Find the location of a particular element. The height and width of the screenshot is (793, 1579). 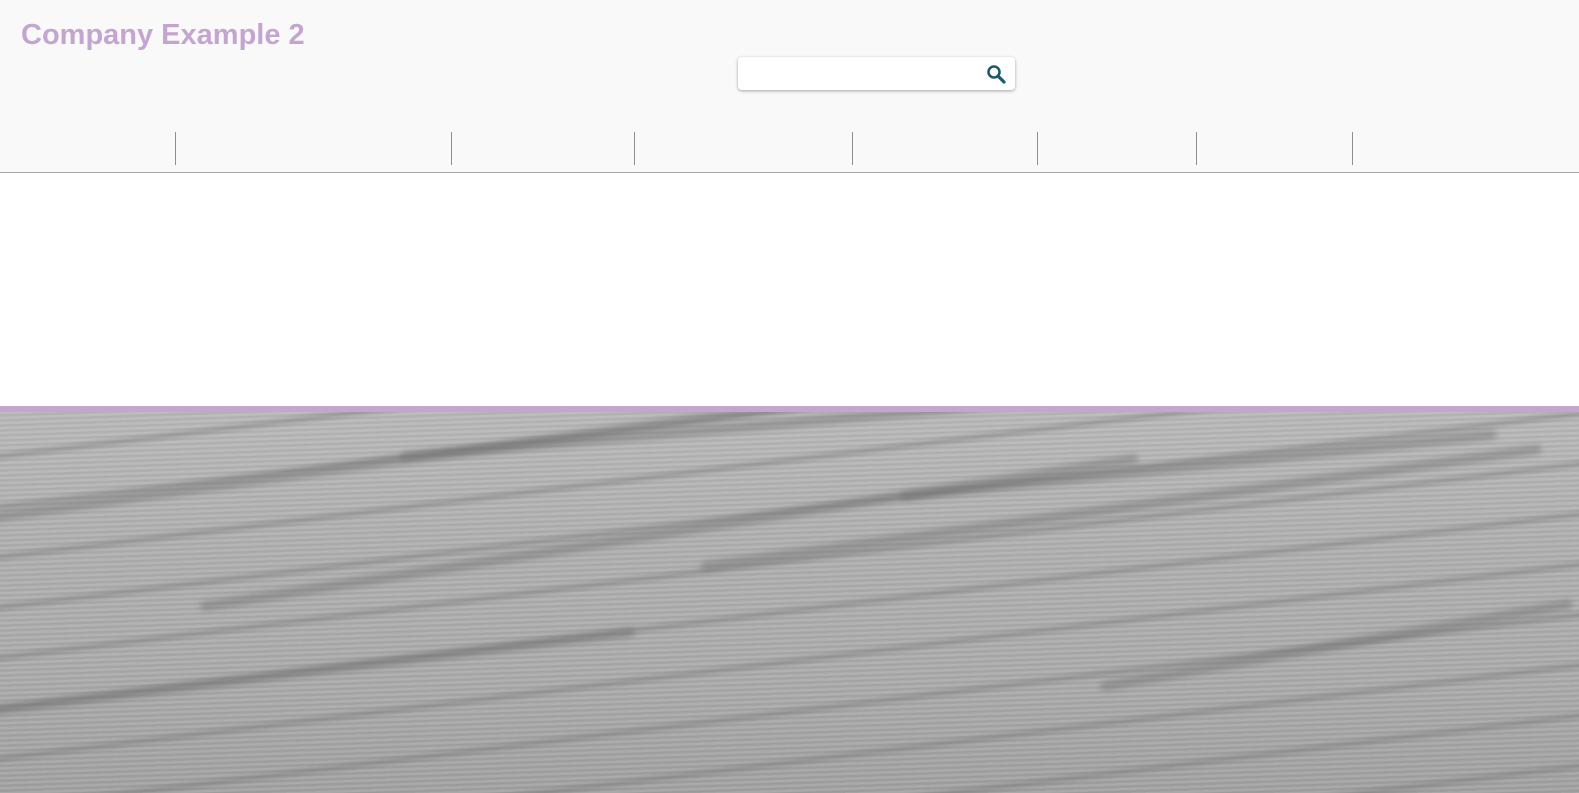

search-input is located at coordinates (858, 74).